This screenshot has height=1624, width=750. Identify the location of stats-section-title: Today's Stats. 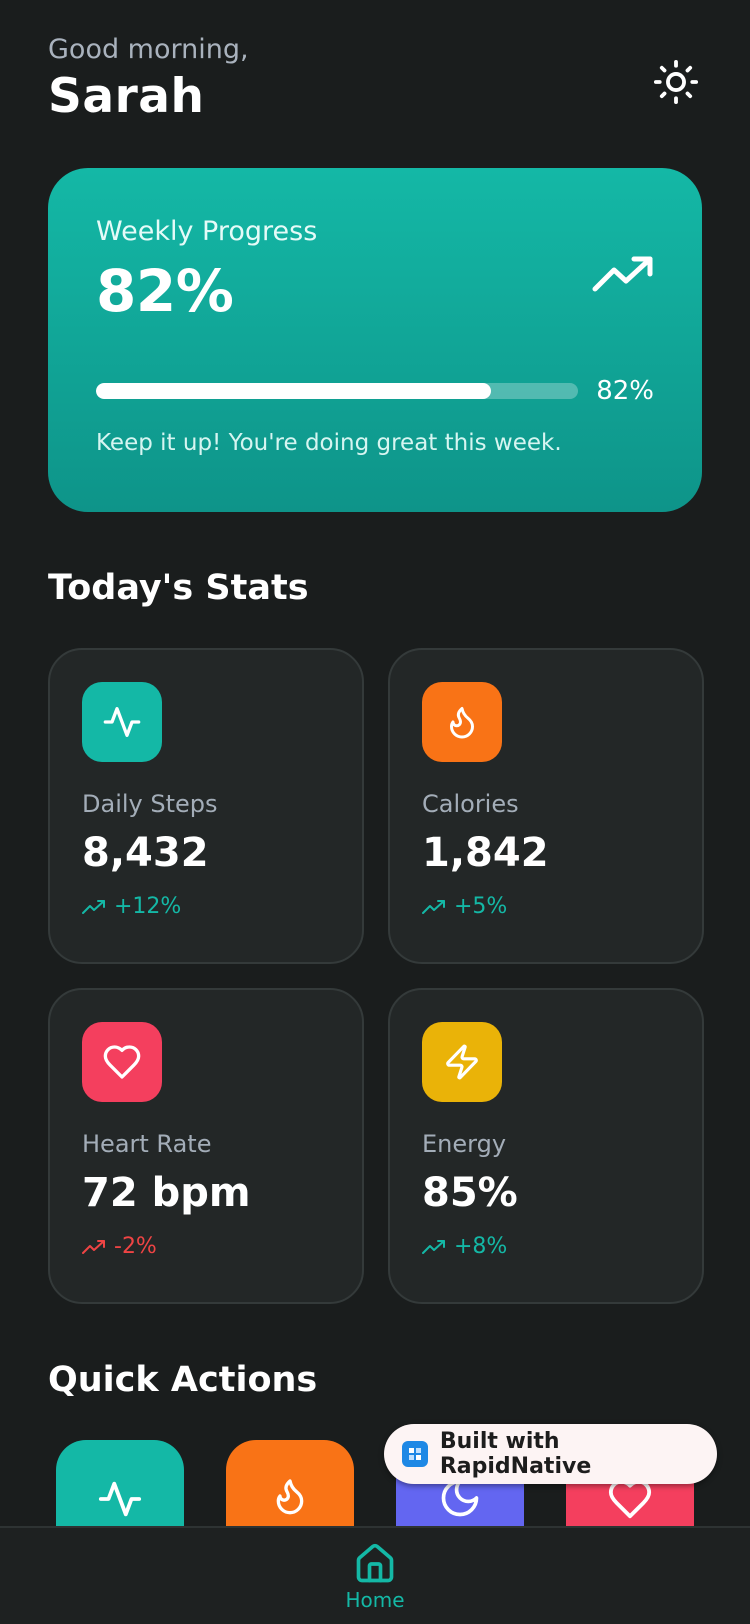
(178, 588).